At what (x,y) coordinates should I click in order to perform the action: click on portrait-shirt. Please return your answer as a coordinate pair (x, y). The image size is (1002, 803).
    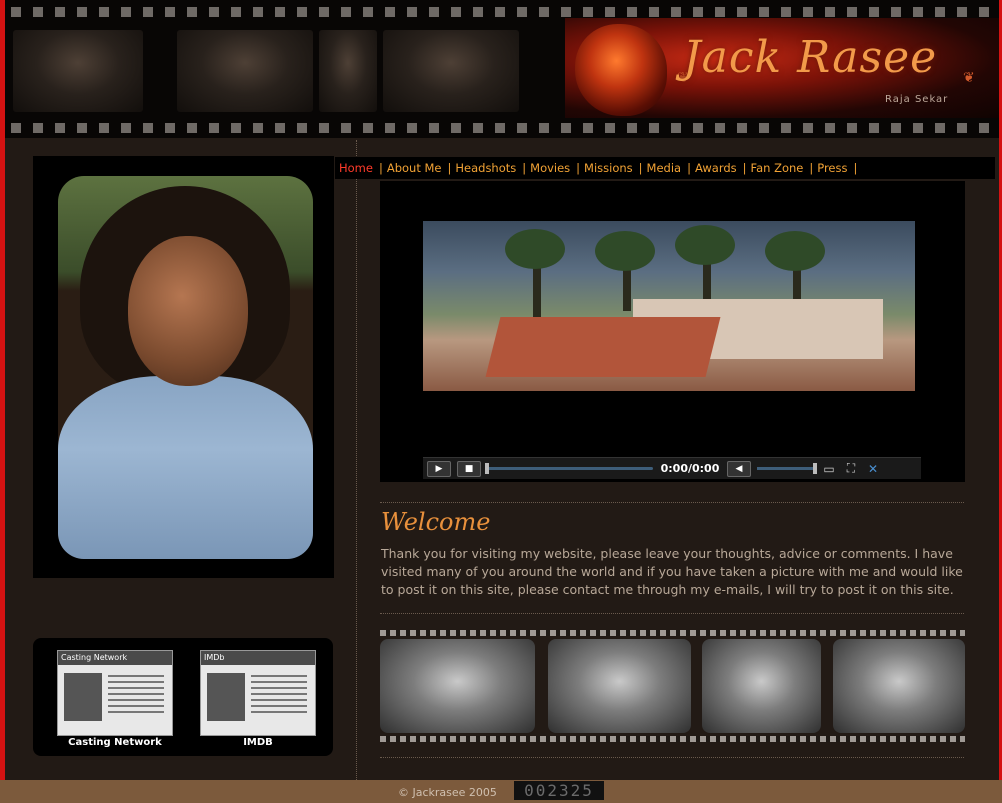
    Looking at the image, I should click on (185, 467).